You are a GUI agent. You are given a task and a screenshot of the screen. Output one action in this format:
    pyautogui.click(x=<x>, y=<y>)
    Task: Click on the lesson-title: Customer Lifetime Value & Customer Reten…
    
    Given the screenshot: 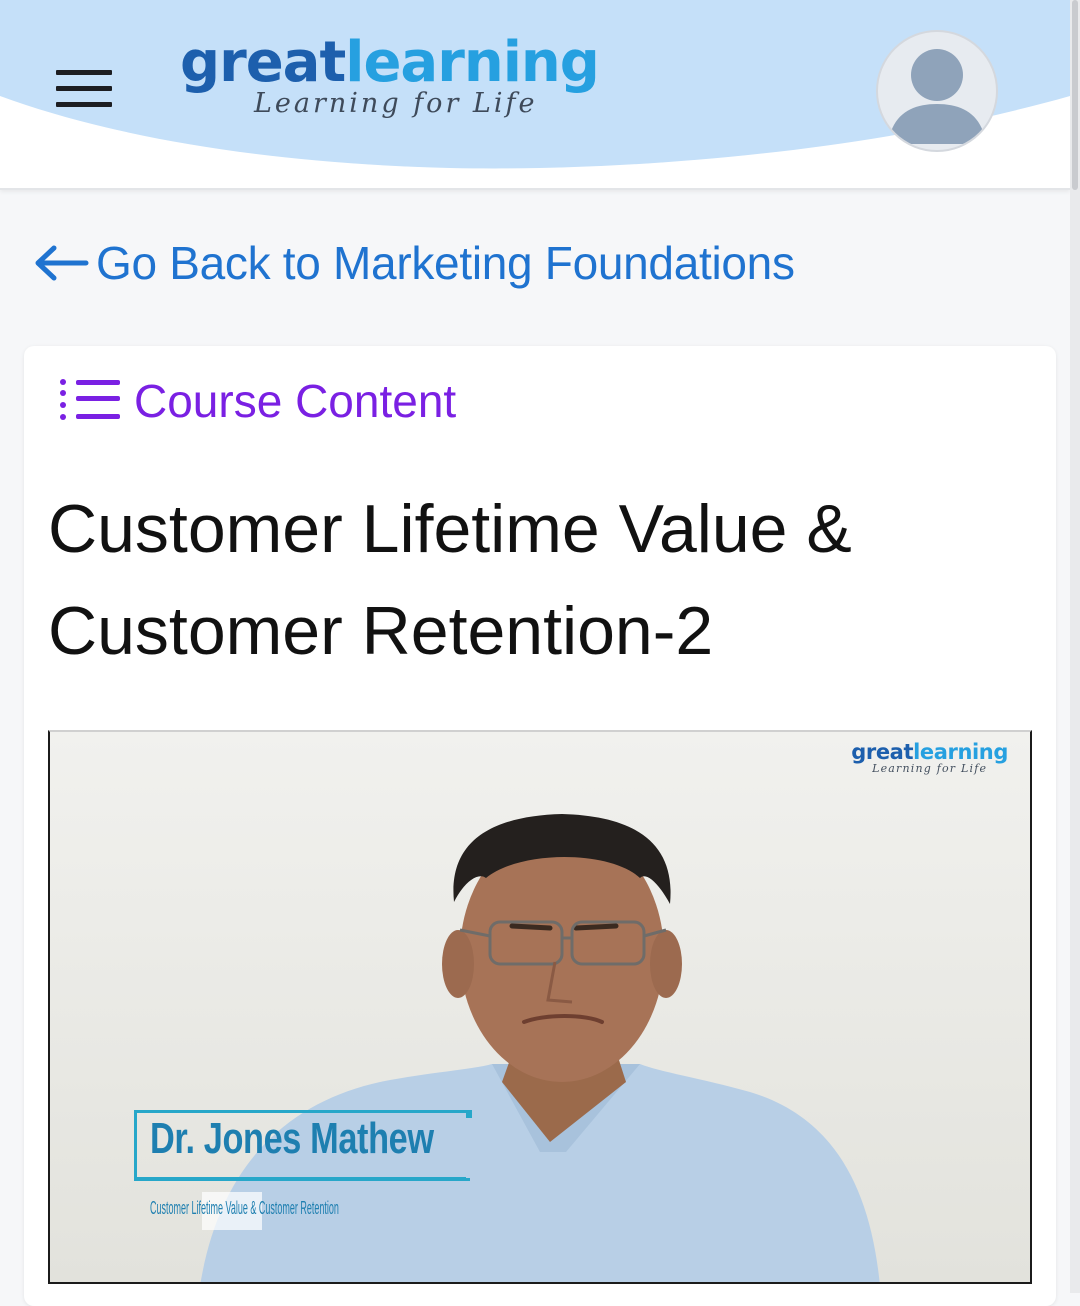 What is the action you would take?
    pyautogui.click(x=450, y=580)
    